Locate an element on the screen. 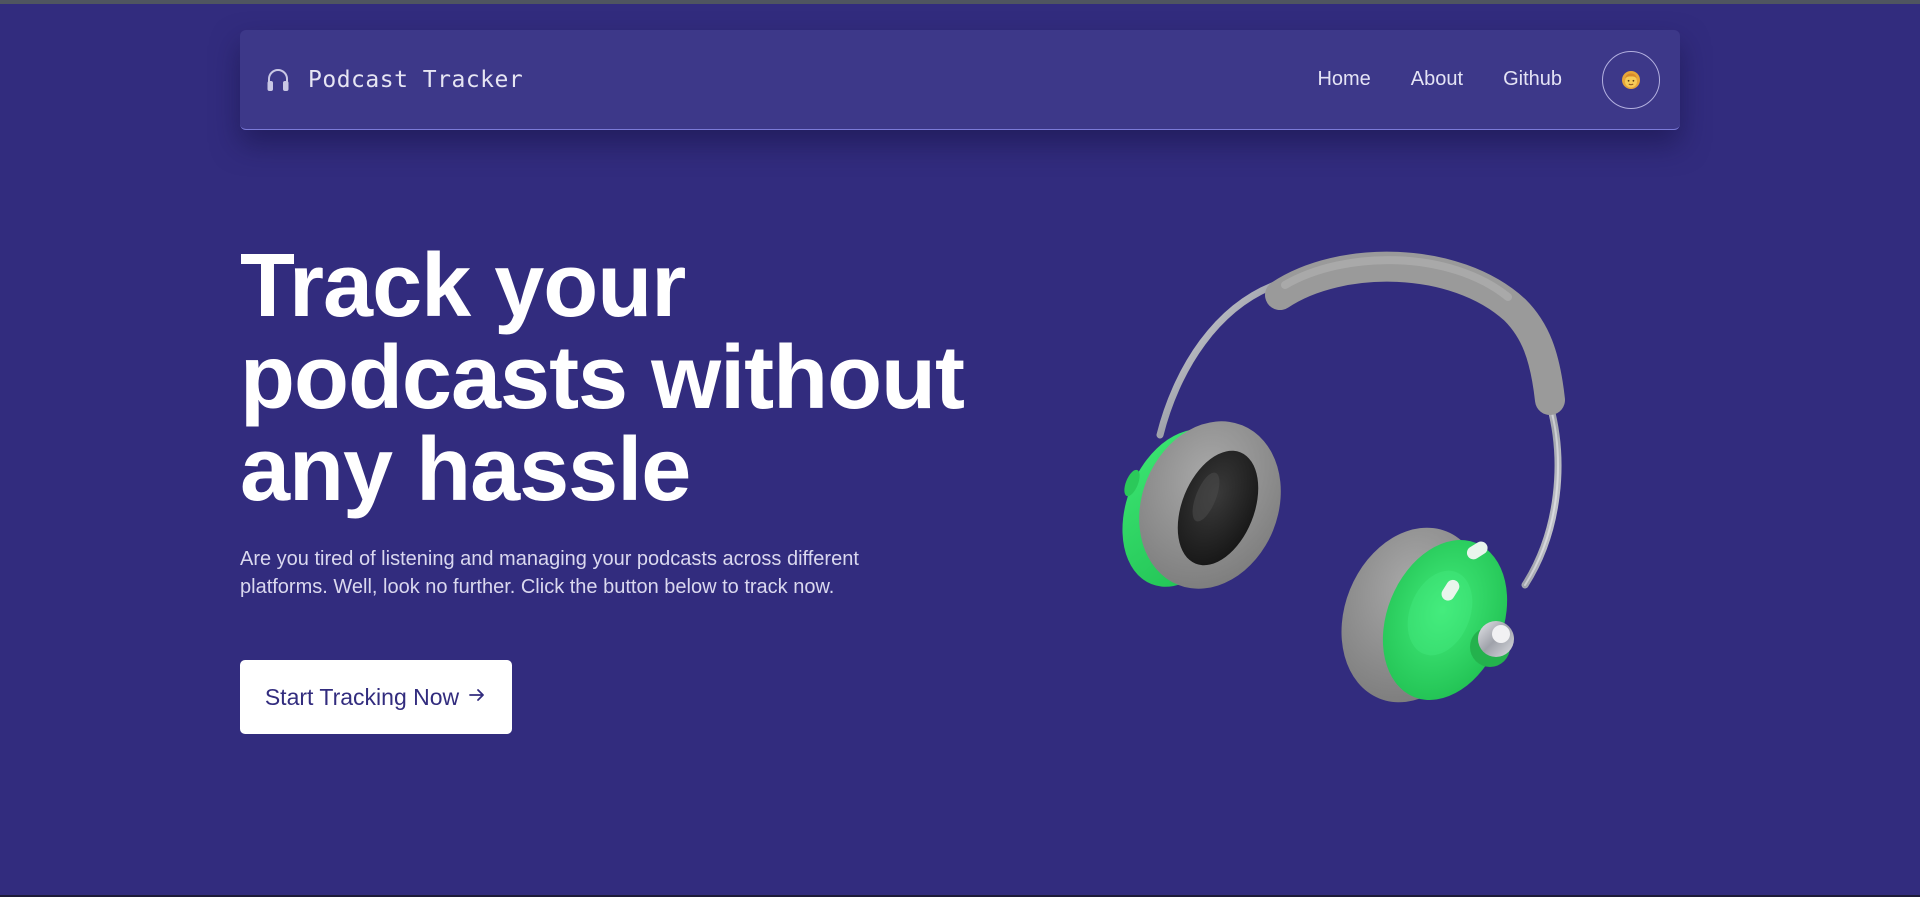  nav-link-github: Github is located at coordinates (1532, 79).